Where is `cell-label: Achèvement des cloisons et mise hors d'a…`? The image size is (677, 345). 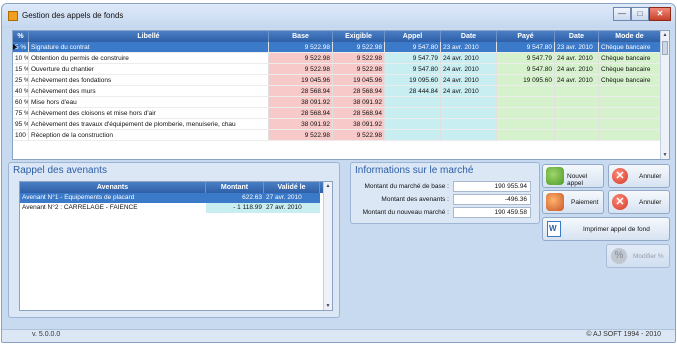 cell-label: Achèvement des cloisons et mise hors d'a… is located at coordinates (149, 113).